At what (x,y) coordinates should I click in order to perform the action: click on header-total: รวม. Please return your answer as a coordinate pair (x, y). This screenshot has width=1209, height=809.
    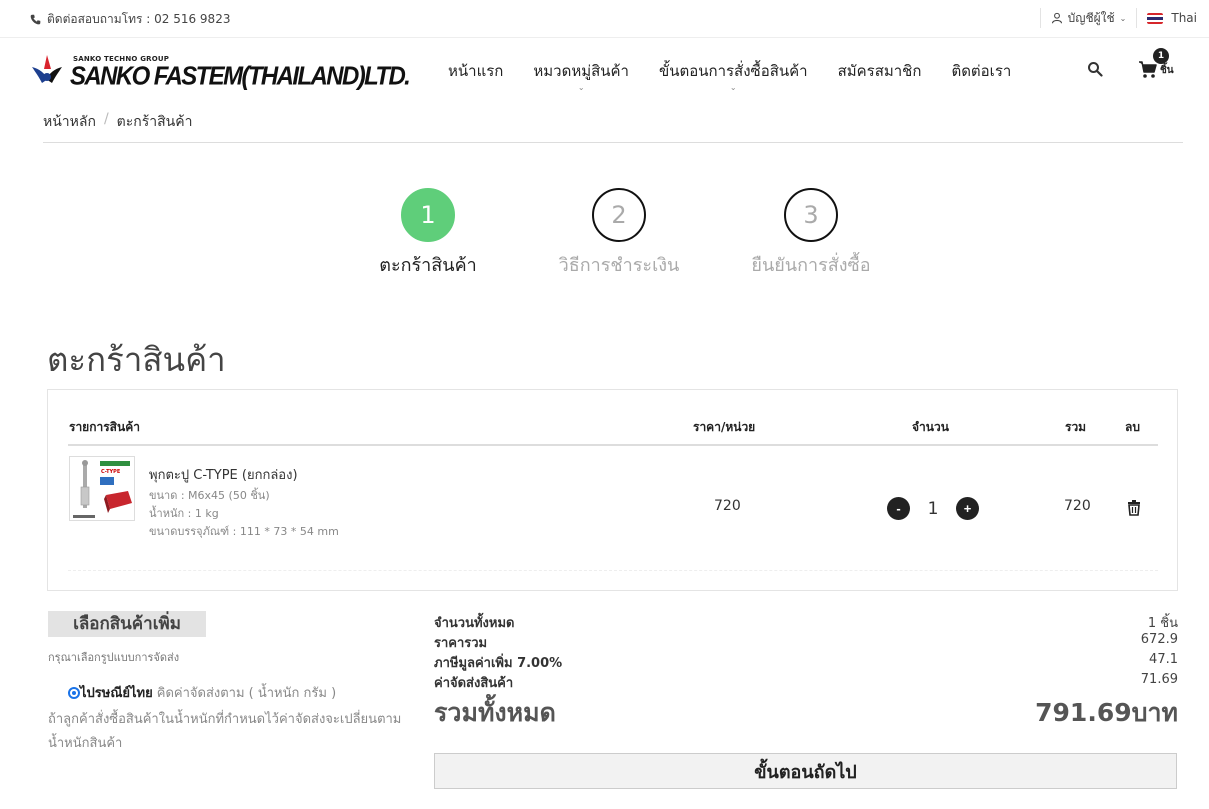
    Looking at the image, I should click on (1076, 427).